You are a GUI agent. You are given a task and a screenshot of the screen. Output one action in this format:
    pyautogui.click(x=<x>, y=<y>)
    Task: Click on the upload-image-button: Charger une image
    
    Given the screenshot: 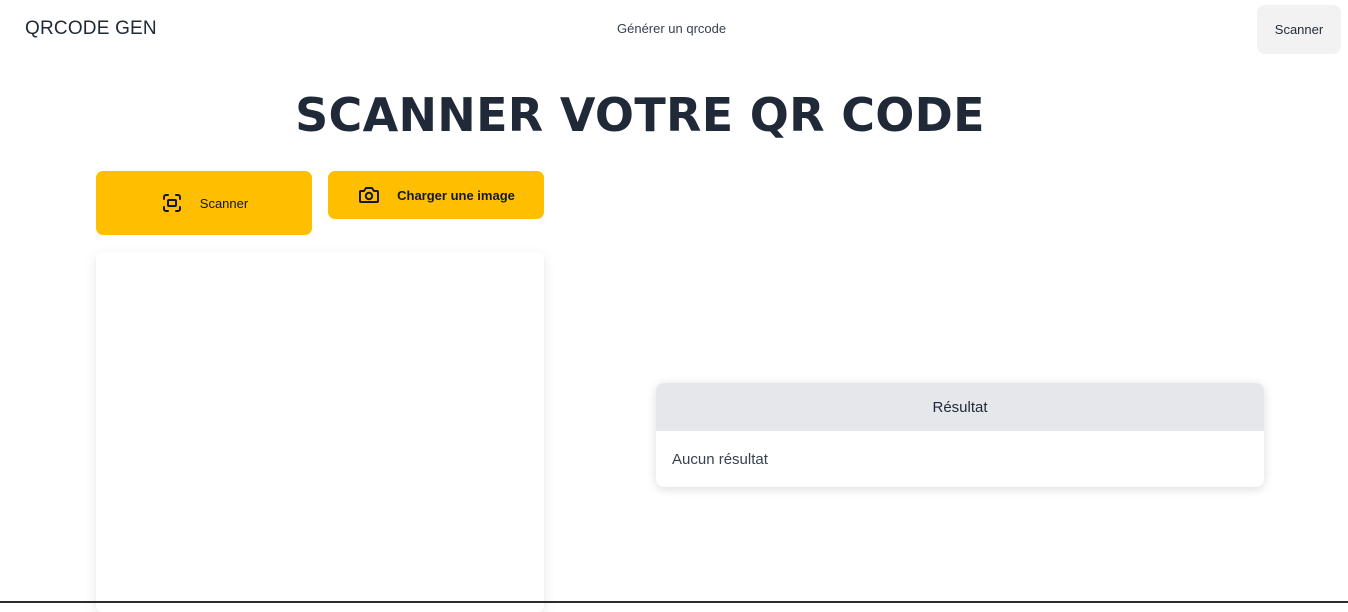 What is the action you would take?
    pyautogui.click(x=436, y=195)
    